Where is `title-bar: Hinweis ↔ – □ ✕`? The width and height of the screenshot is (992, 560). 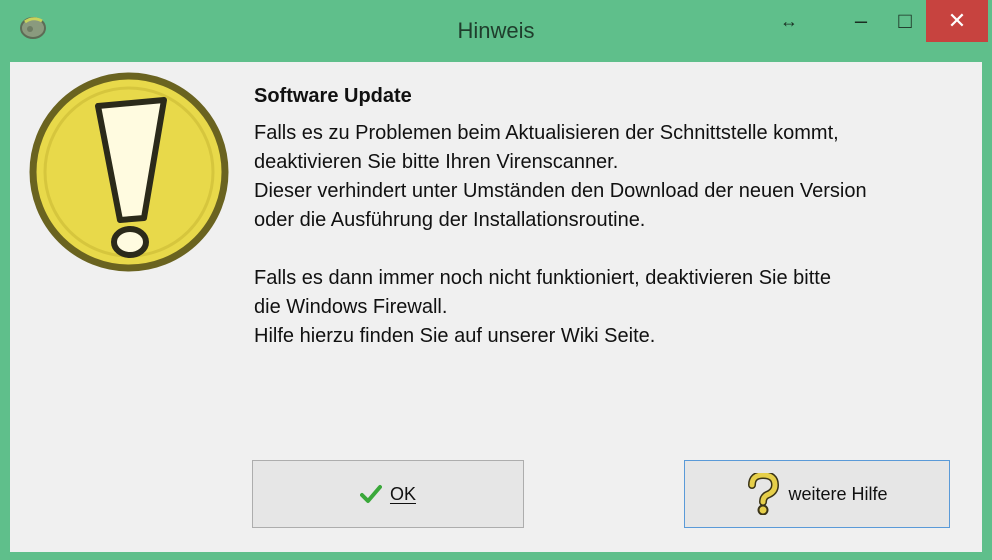 title-bar: Hinweis ↔ – □ ✕ is located at coordinates (496, 31).